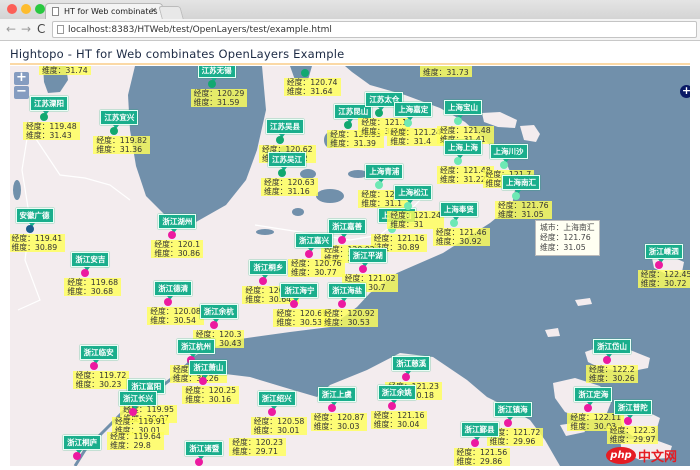 The width and height of the screenshot is (700, 470). I want to click on city-name-label: 浙江余杭, so click(218, 313).